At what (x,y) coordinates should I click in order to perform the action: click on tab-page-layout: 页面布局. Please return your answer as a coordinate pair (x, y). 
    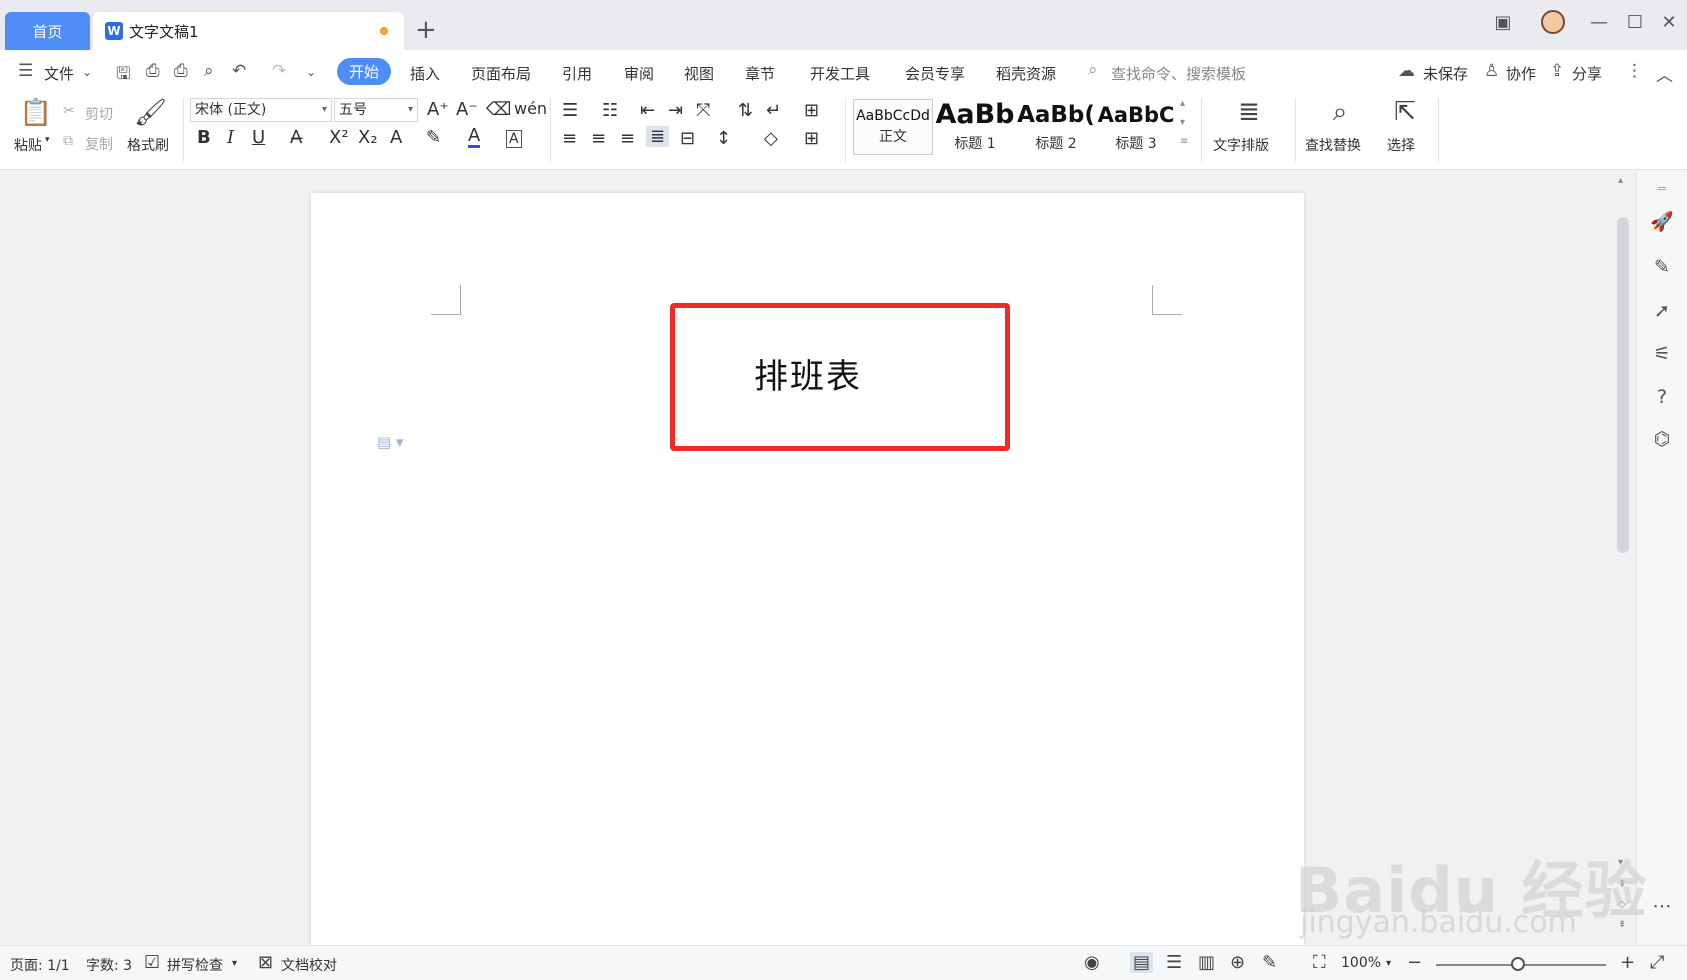
    Looking at the image, I should click on (501, 73).